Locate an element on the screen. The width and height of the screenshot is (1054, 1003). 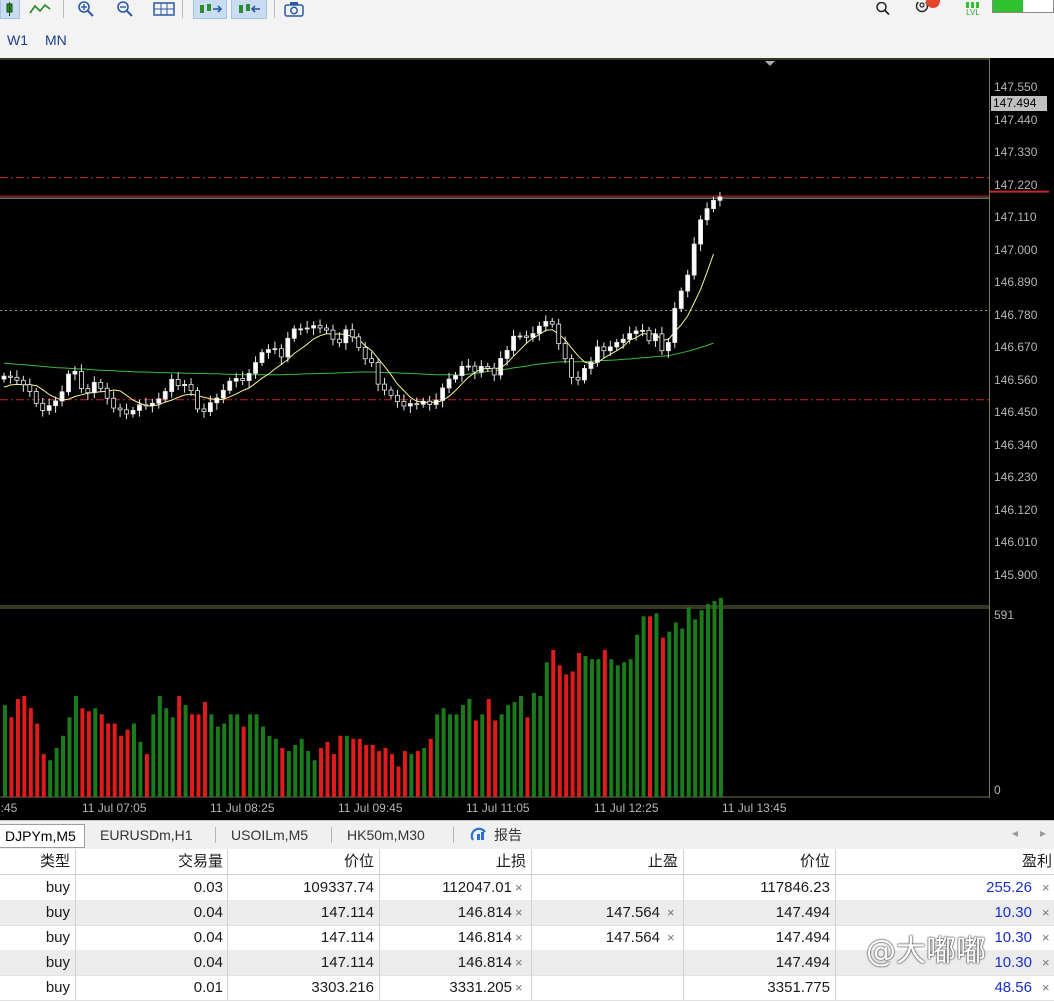
cell-volume: 0.04 is located at coordinates (208, 912).